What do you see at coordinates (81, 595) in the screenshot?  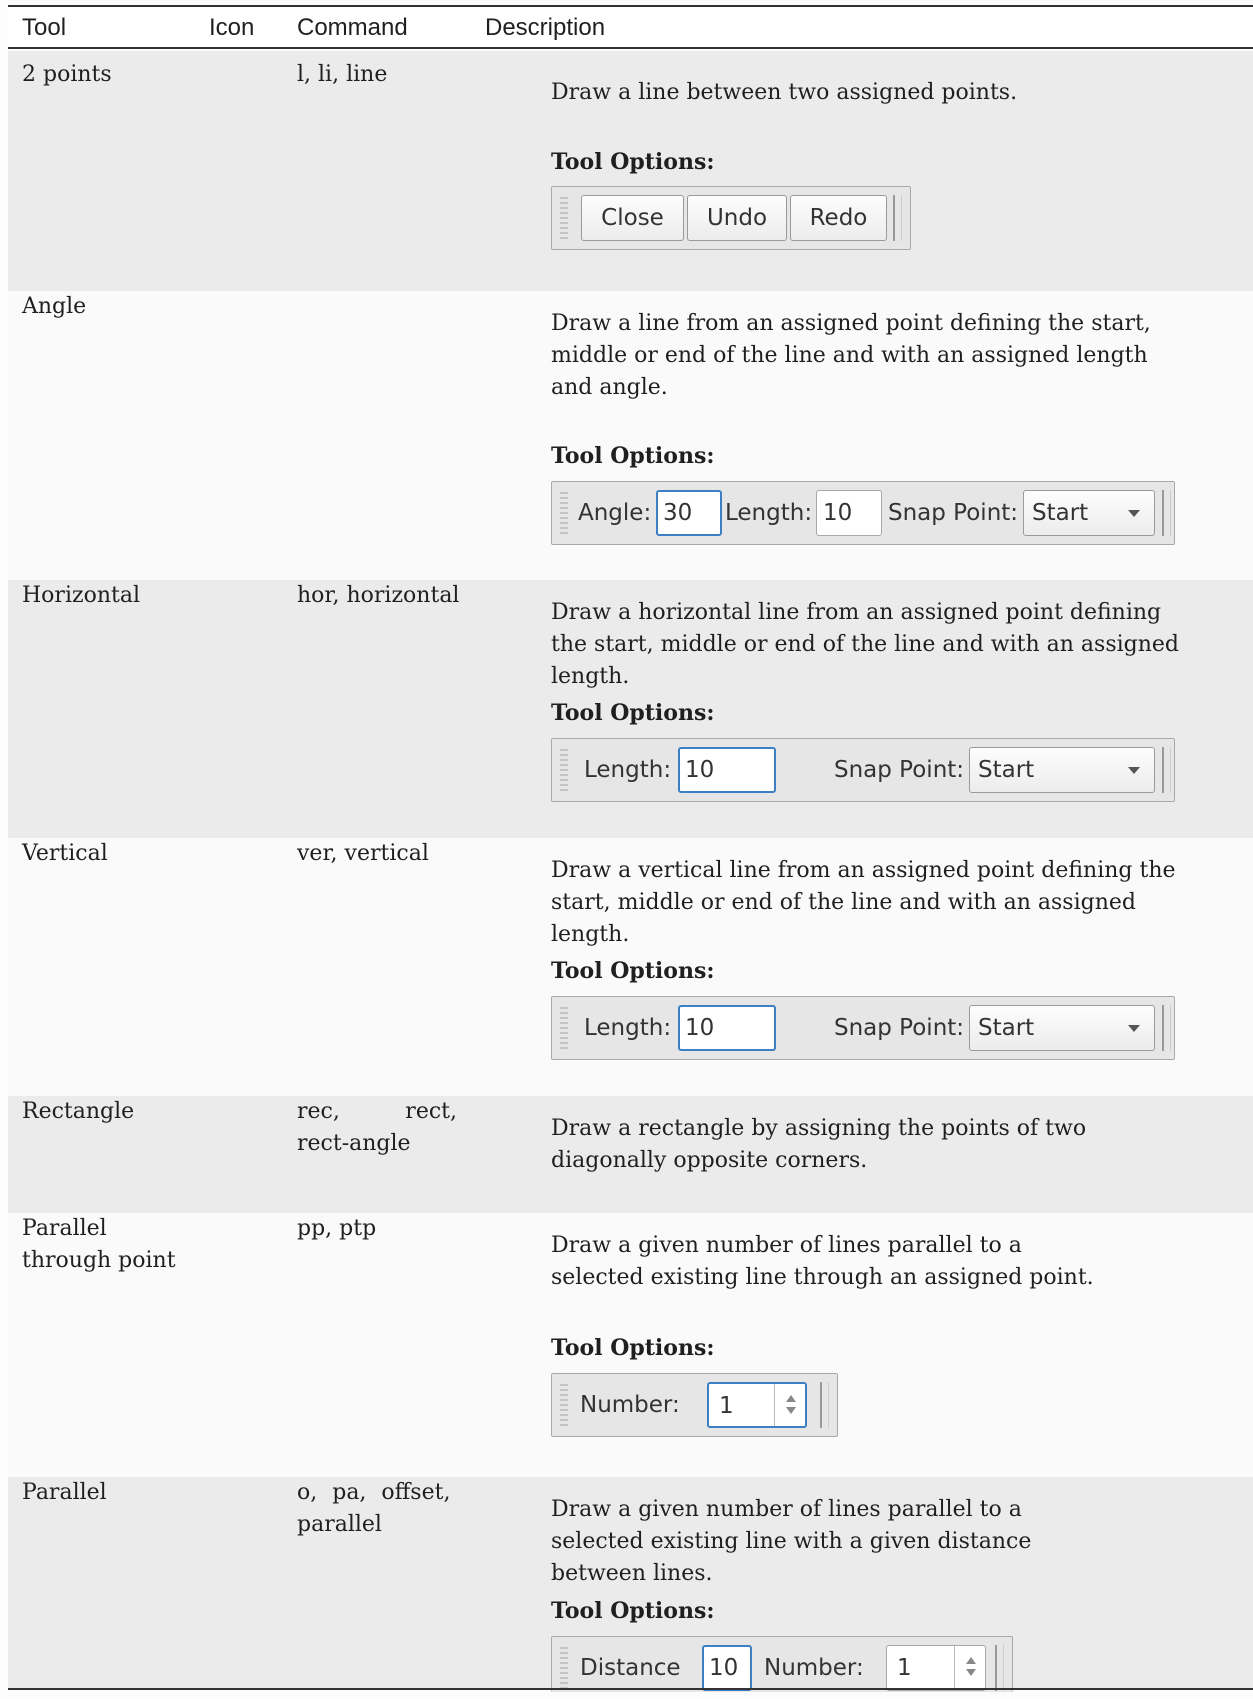 I see `tool-name: Horizontal` at bounding box center [81, 595].